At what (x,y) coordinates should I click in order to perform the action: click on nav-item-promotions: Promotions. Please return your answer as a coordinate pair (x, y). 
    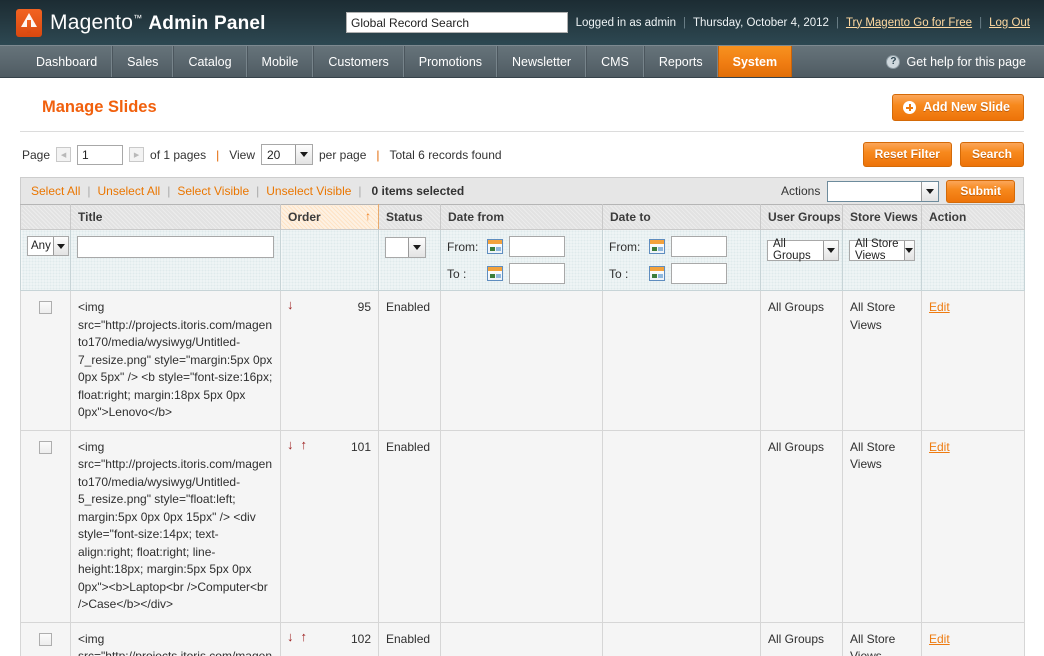
    Looking at the image, I should click on (450, 61).